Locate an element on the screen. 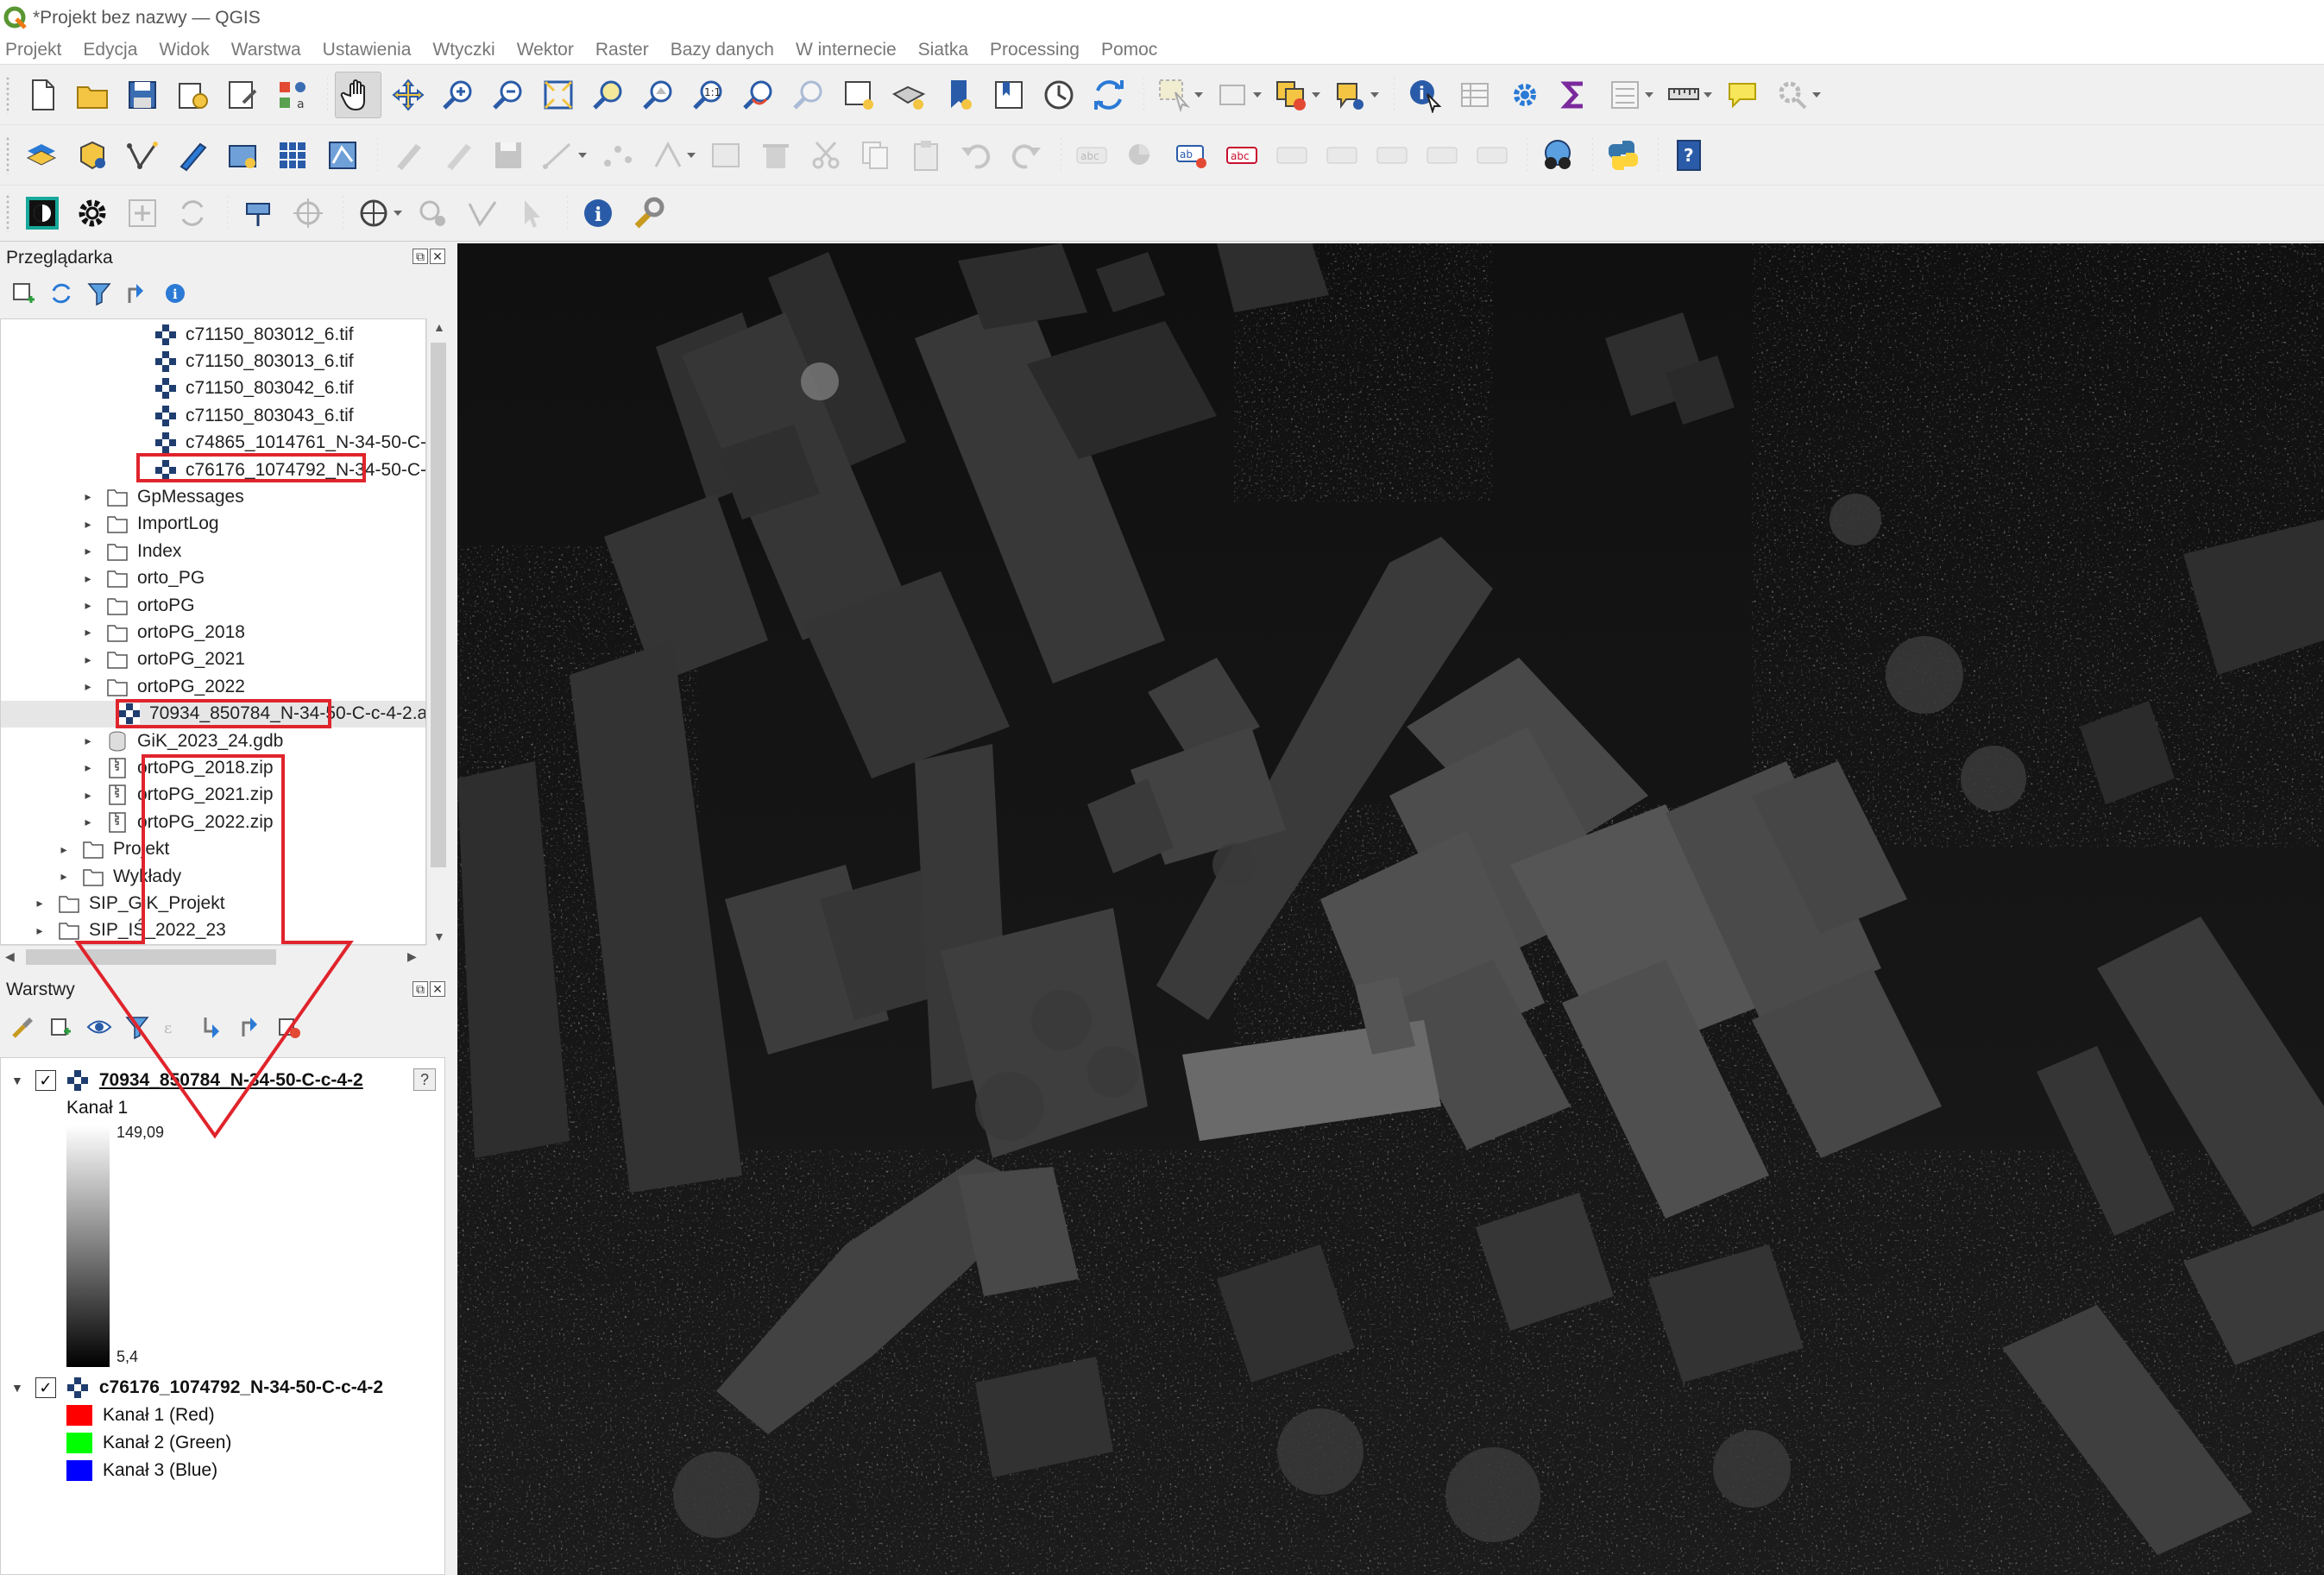 Image resolution: width=2324 pixels, height=1575 pixels. processing-options-button is located at coordinates (92, 213).